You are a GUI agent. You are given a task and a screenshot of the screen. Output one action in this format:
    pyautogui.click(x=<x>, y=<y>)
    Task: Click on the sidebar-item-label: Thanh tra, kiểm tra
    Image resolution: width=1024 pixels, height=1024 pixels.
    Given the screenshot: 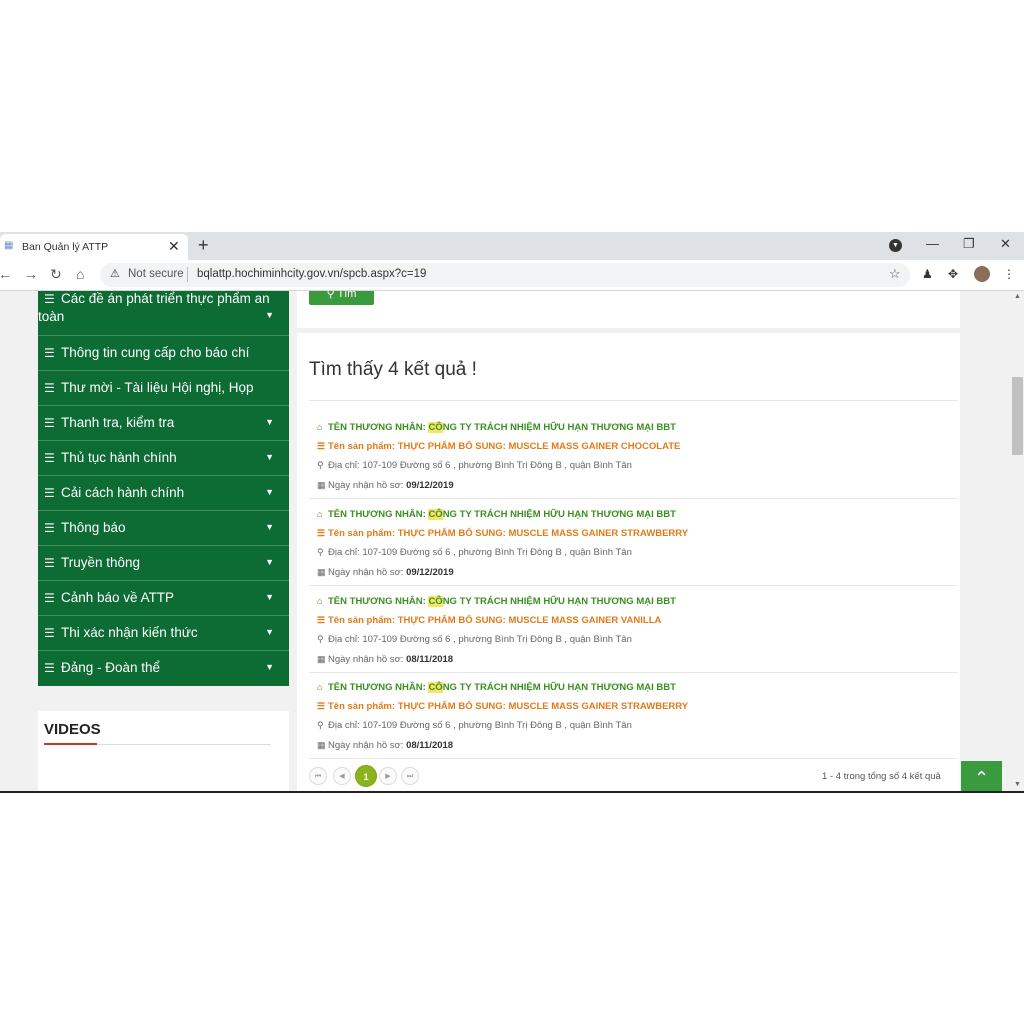 What is the action you would take?
    pyautogui.click(x=118, y=422)
    